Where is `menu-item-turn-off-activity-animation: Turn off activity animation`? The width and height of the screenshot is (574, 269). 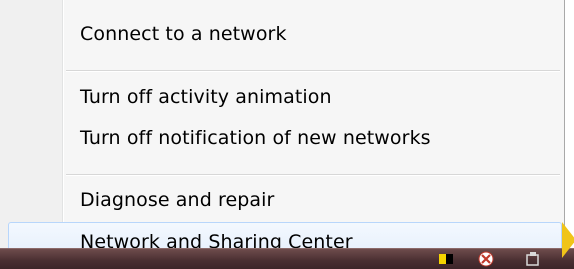 menu-item-turn-off-activity-animation: Turn off activity animation is located at coordinates (206, 97).